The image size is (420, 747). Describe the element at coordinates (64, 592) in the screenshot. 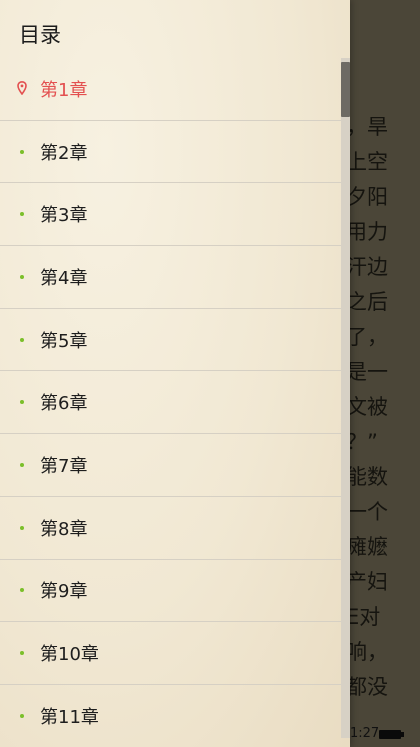

I see `chapter-label: 第9章` at that location.